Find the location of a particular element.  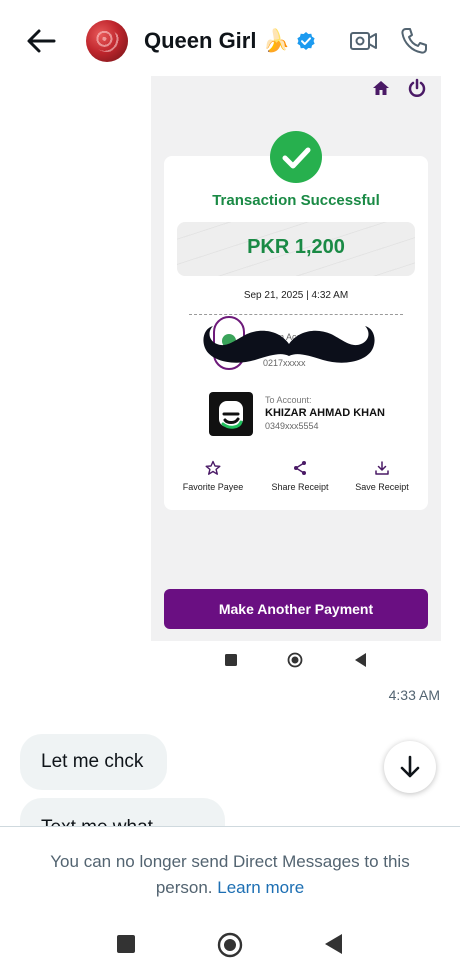

learn-more-link: Learn more is located at coordinates (260, 887).